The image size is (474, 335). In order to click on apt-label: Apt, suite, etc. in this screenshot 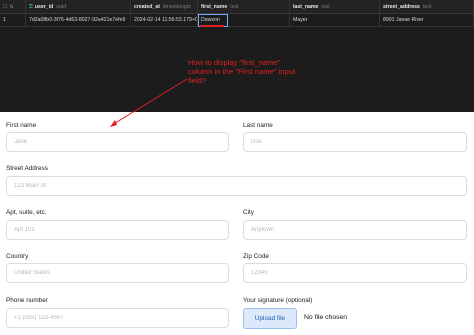, I will do `click(26, 212)`.